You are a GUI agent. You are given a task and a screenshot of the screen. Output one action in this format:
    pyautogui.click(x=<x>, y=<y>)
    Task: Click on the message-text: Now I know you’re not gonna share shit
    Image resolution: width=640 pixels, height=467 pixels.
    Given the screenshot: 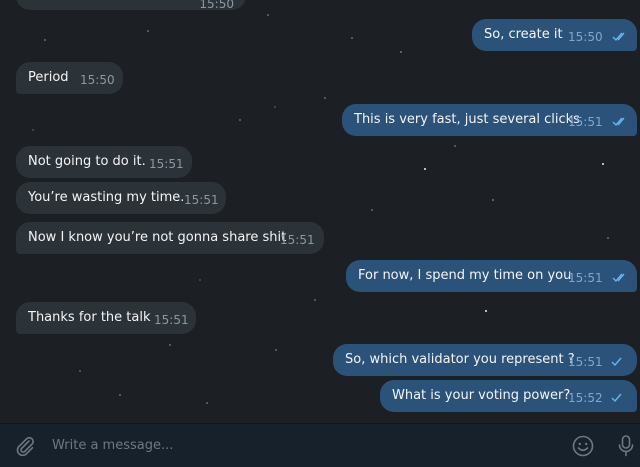 What is the action you would take?
    pyautogui.click(x=157, y=237)
    